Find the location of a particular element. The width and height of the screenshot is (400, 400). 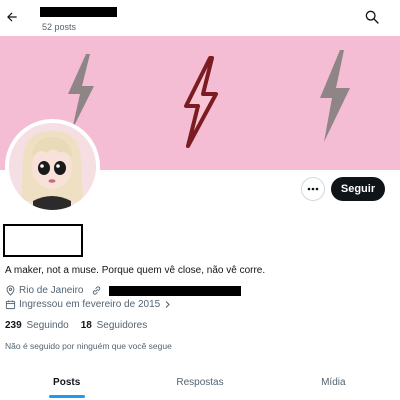

tab-label: Mídia is located at coordinates (333, 382).